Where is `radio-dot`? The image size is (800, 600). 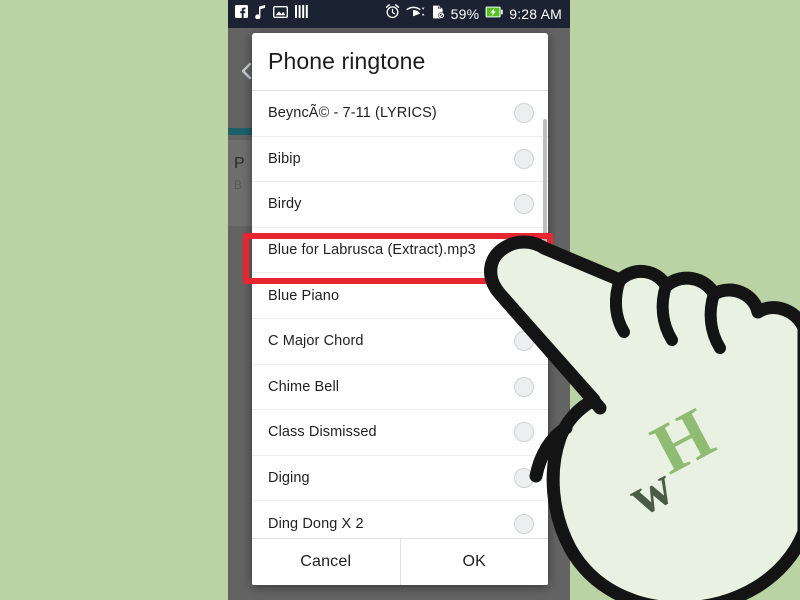
radio-dot is located at coordinates (524, 250).